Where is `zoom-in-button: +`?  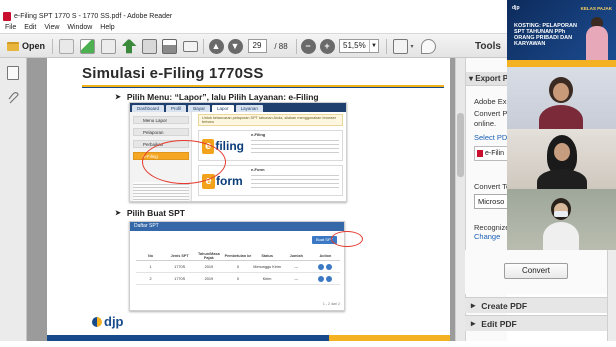
zoom-in-button: + is located at coordinates (327, 46).